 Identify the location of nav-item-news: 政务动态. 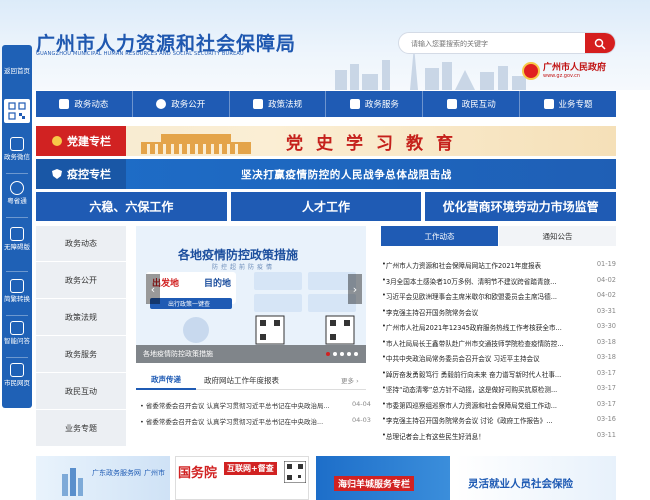
(84, 104).